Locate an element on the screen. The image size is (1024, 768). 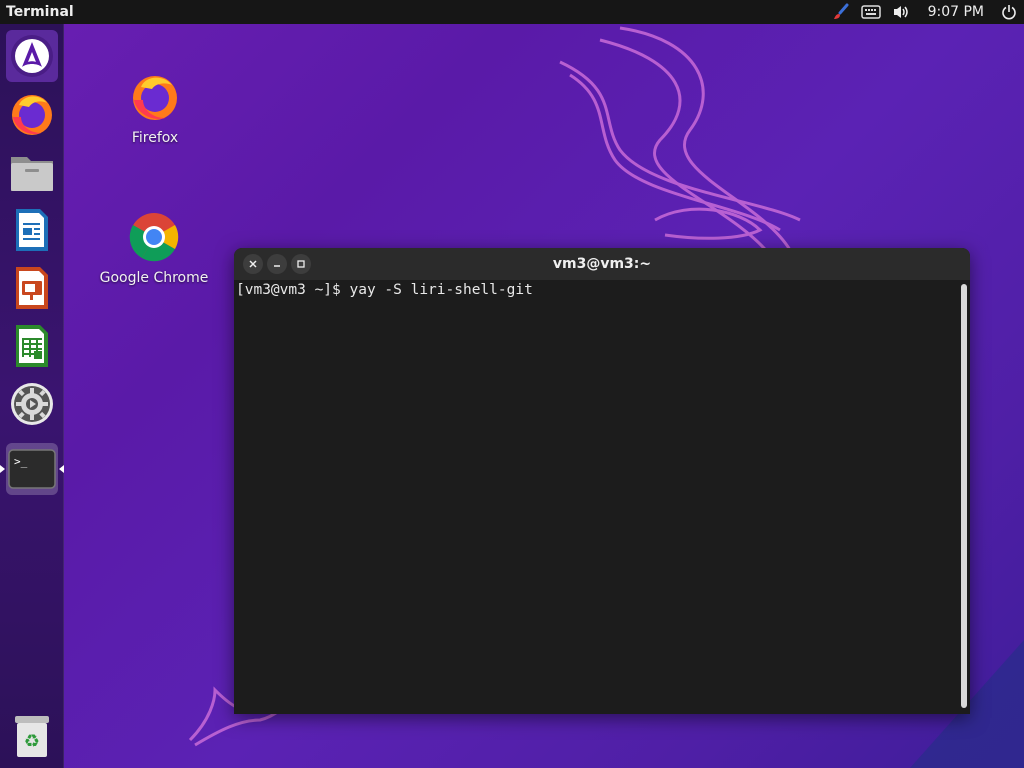
libreoffice-calc-icon is located at coordinates (32, 346).